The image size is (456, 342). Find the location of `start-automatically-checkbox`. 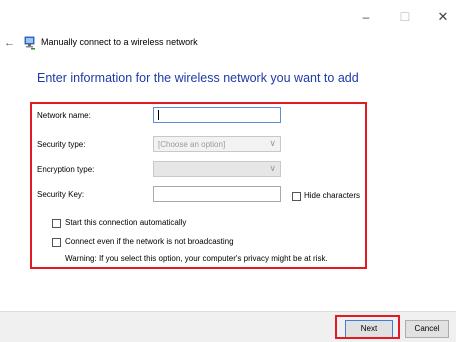

start-automatically-checkbox is located at coordinates (56, 223).